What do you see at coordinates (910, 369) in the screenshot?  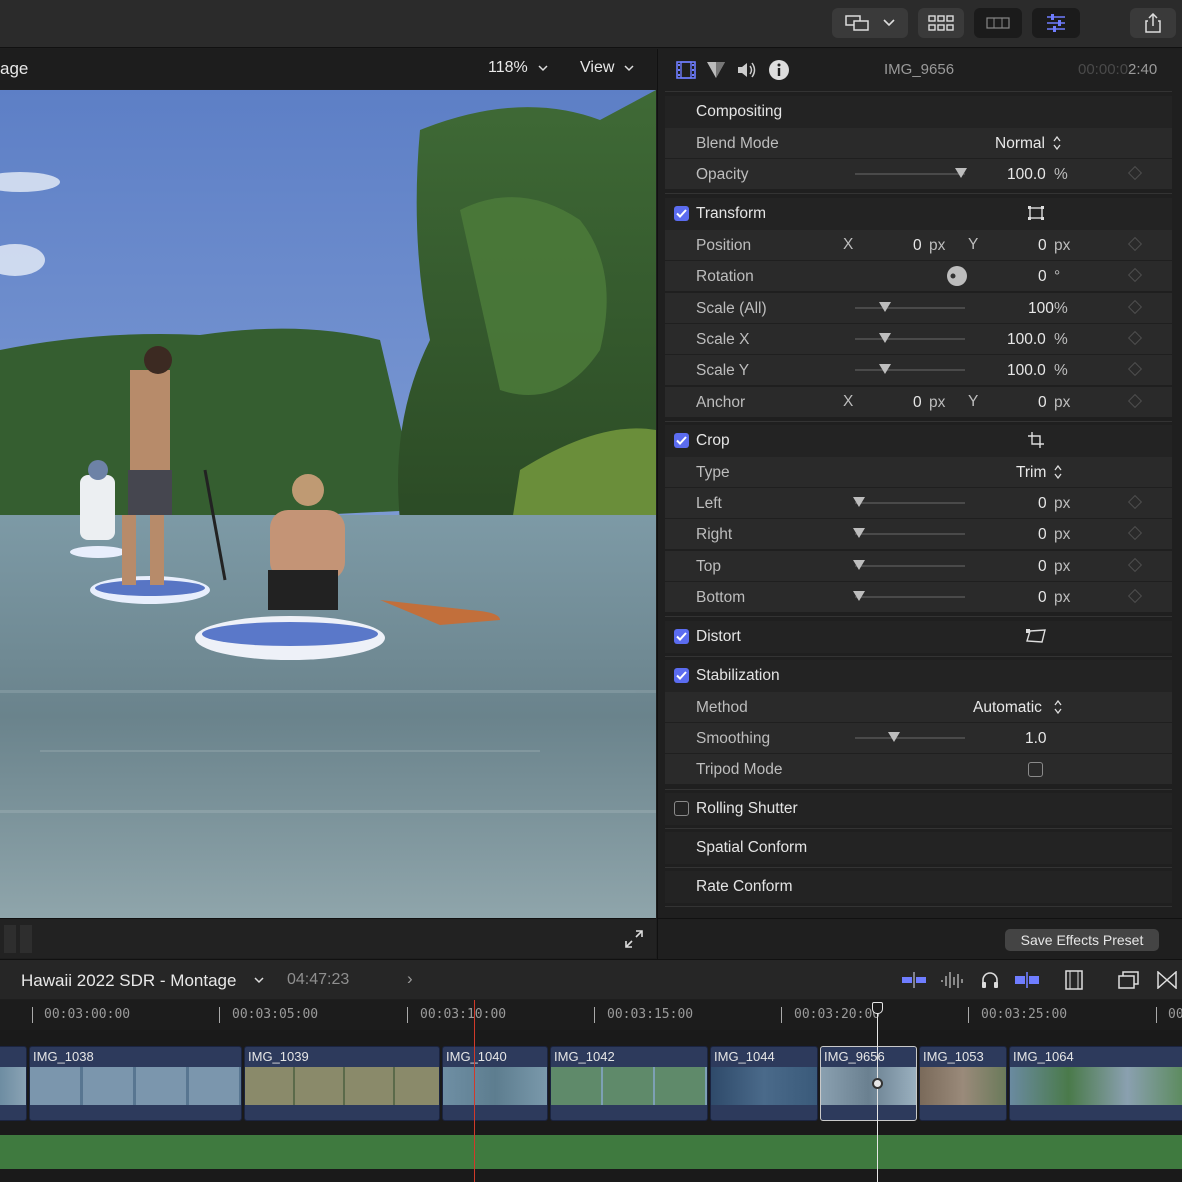 I see `scale-y-slider` at bounding box center [910, 369].